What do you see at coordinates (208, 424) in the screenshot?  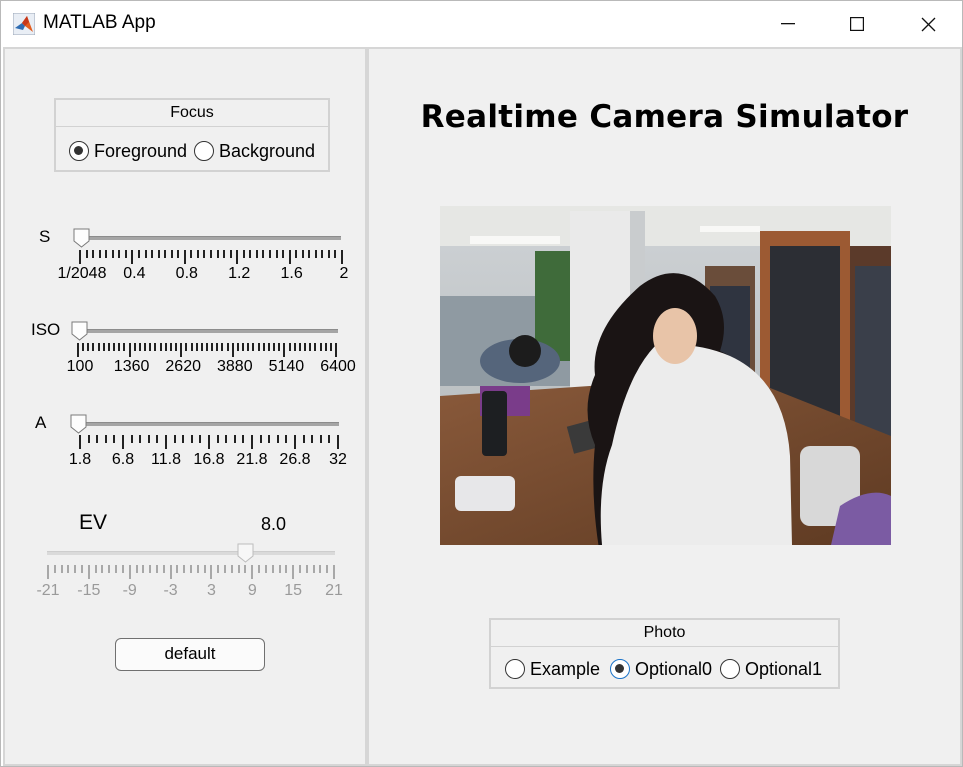 I see `aperture-slider-track` at bounding box center [208, 424].